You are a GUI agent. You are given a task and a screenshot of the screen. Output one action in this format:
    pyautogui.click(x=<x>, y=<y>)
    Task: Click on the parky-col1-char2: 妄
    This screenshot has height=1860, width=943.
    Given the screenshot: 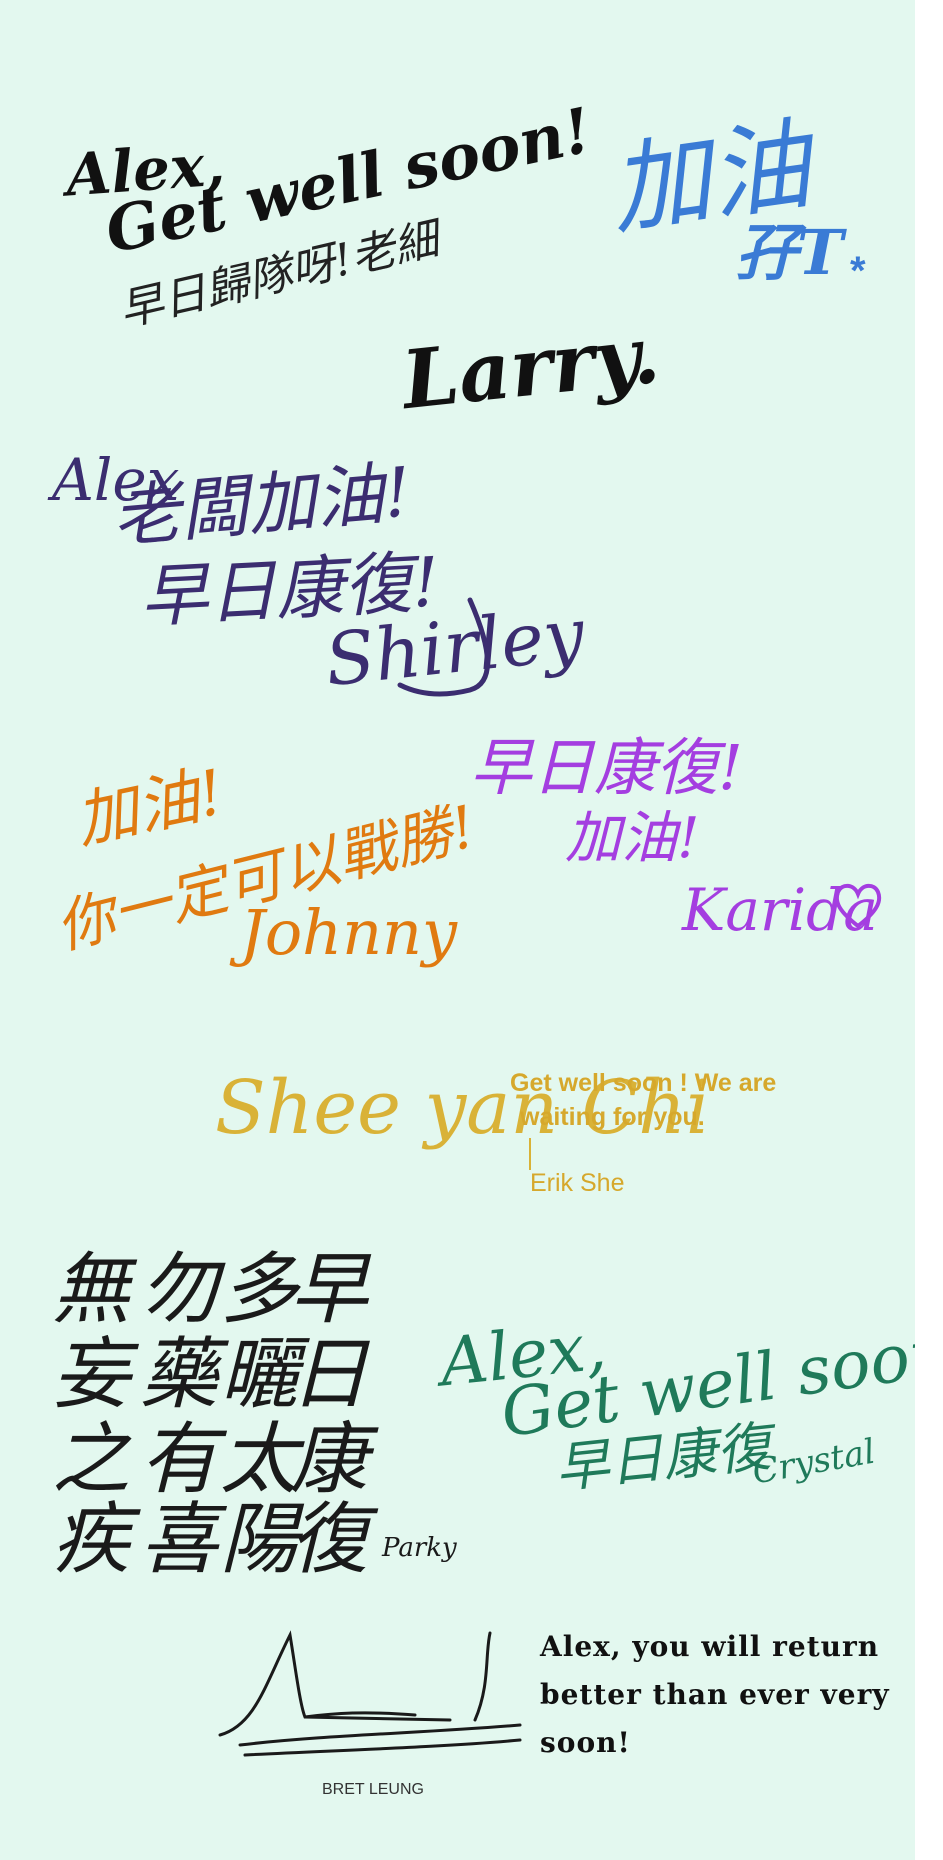 What is the action you would take?
    pyautogui.click(x=91, y=1375)
    